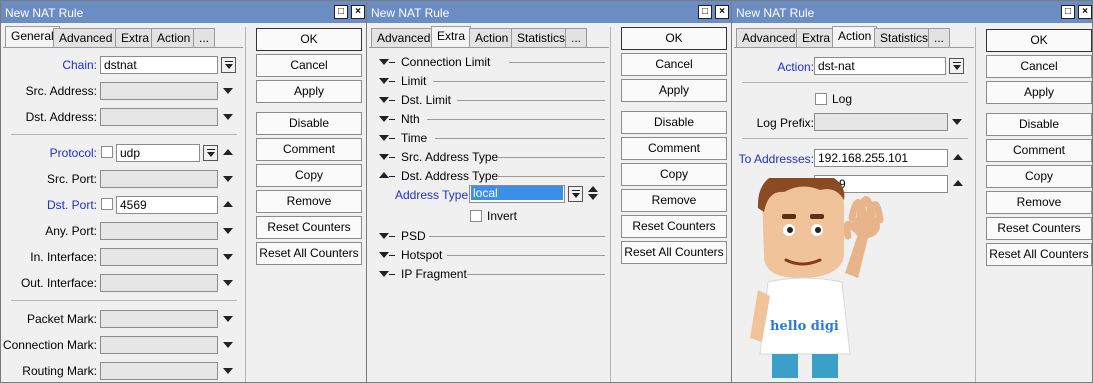  What do you see at coordinates (575, 194) in the screenshot?
I see `address-type-dropdown-icon` at bounding box center [575, 194].